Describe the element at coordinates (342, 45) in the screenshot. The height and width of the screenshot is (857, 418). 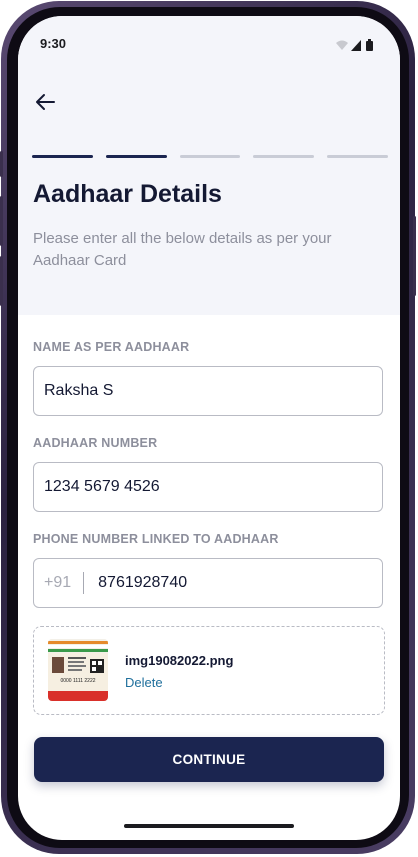
I see `wifi-icon` at that location.